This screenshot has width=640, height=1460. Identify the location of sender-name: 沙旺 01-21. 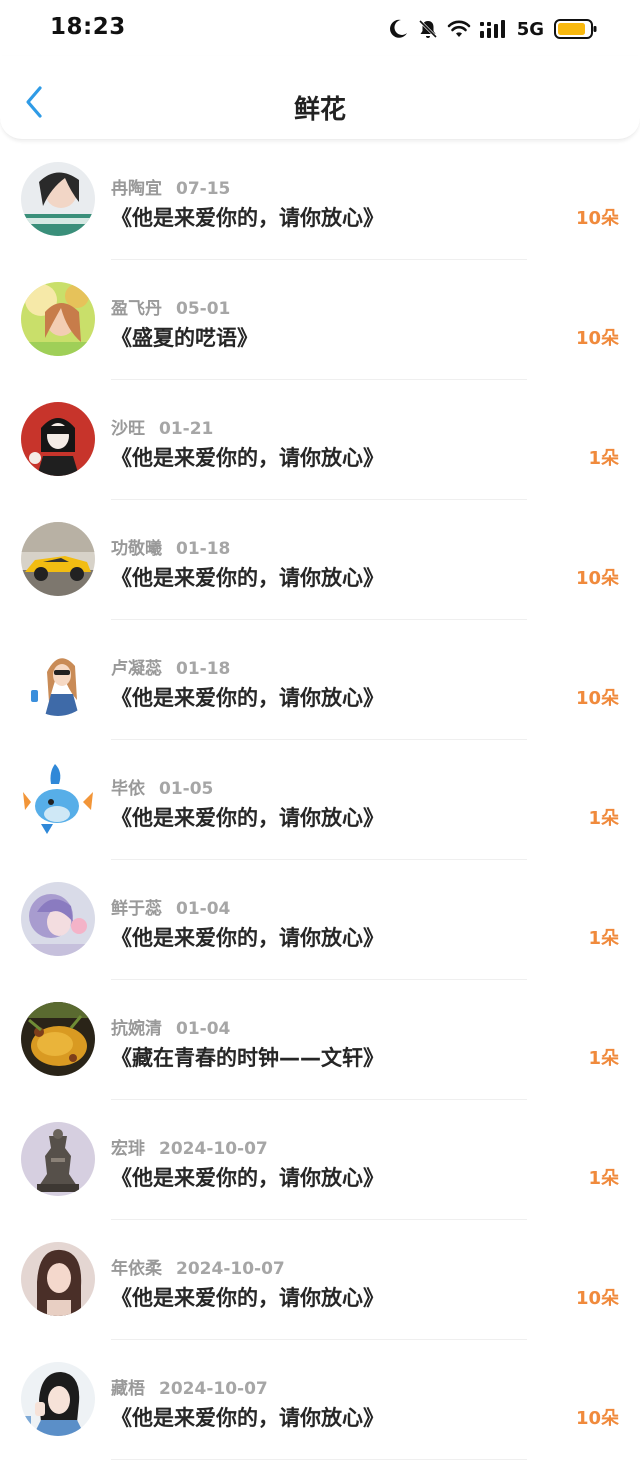
(162, 429).